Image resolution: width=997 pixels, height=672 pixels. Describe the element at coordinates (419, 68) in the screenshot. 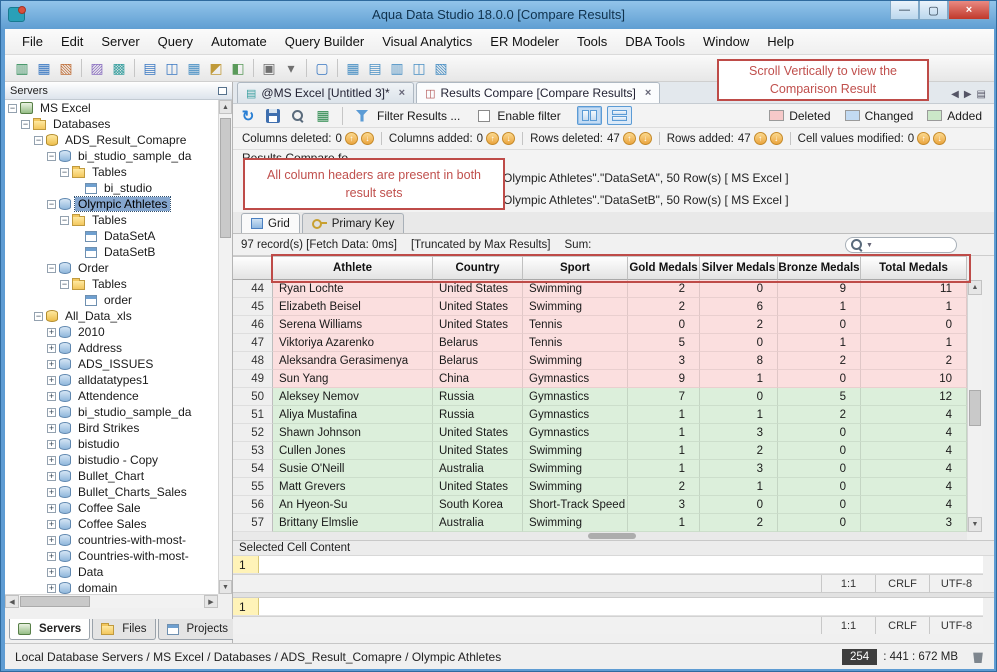

I see `form-editor-icon: ◫` at that location.